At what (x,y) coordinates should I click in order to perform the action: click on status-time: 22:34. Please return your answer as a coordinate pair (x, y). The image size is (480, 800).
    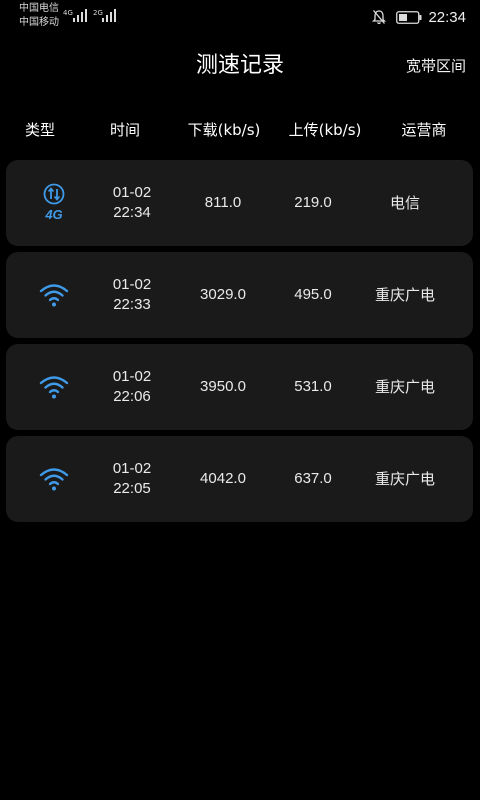
    Looking at the image, I should click on (447, 17).